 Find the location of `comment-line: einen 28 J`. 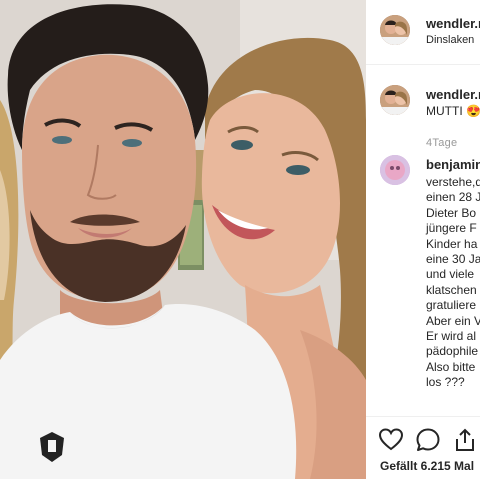

comment-line: einen 28 J is located at coordinates (453, 197).